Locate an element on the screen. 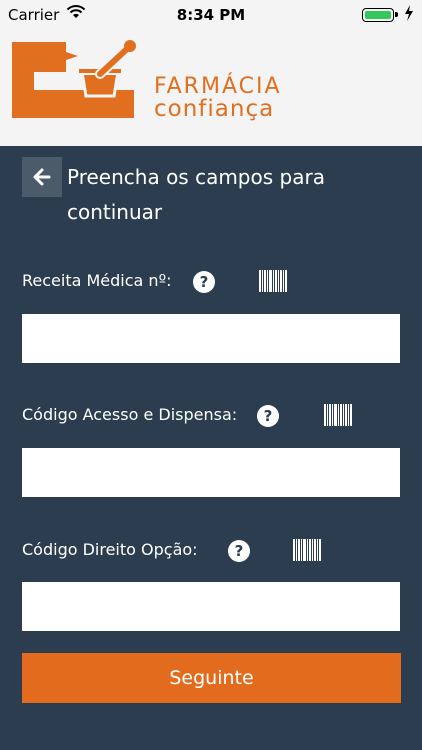 This screenshot has height=750, width=422. opcao-input is located at coordinates (211, 606).